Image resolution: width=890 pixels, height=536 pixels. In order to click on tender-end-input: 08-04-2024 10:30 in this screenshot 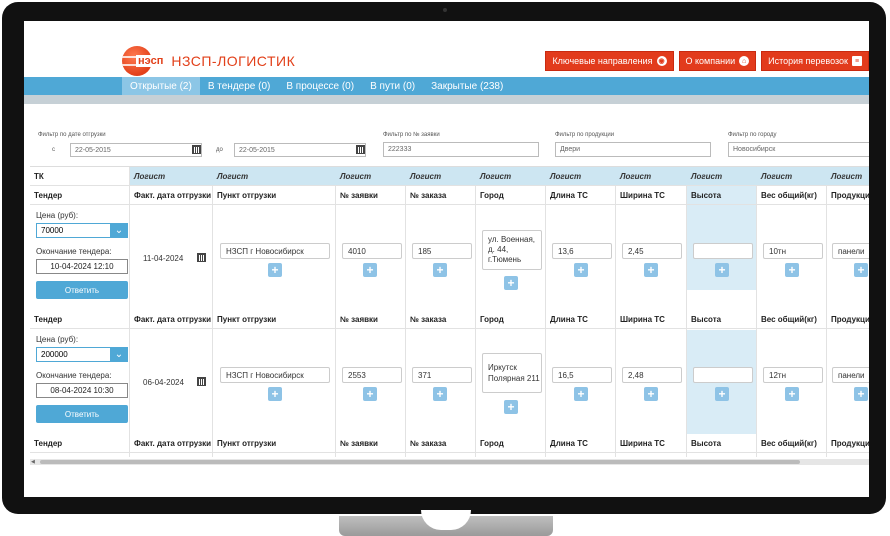, I will do `click(82, 390)`.